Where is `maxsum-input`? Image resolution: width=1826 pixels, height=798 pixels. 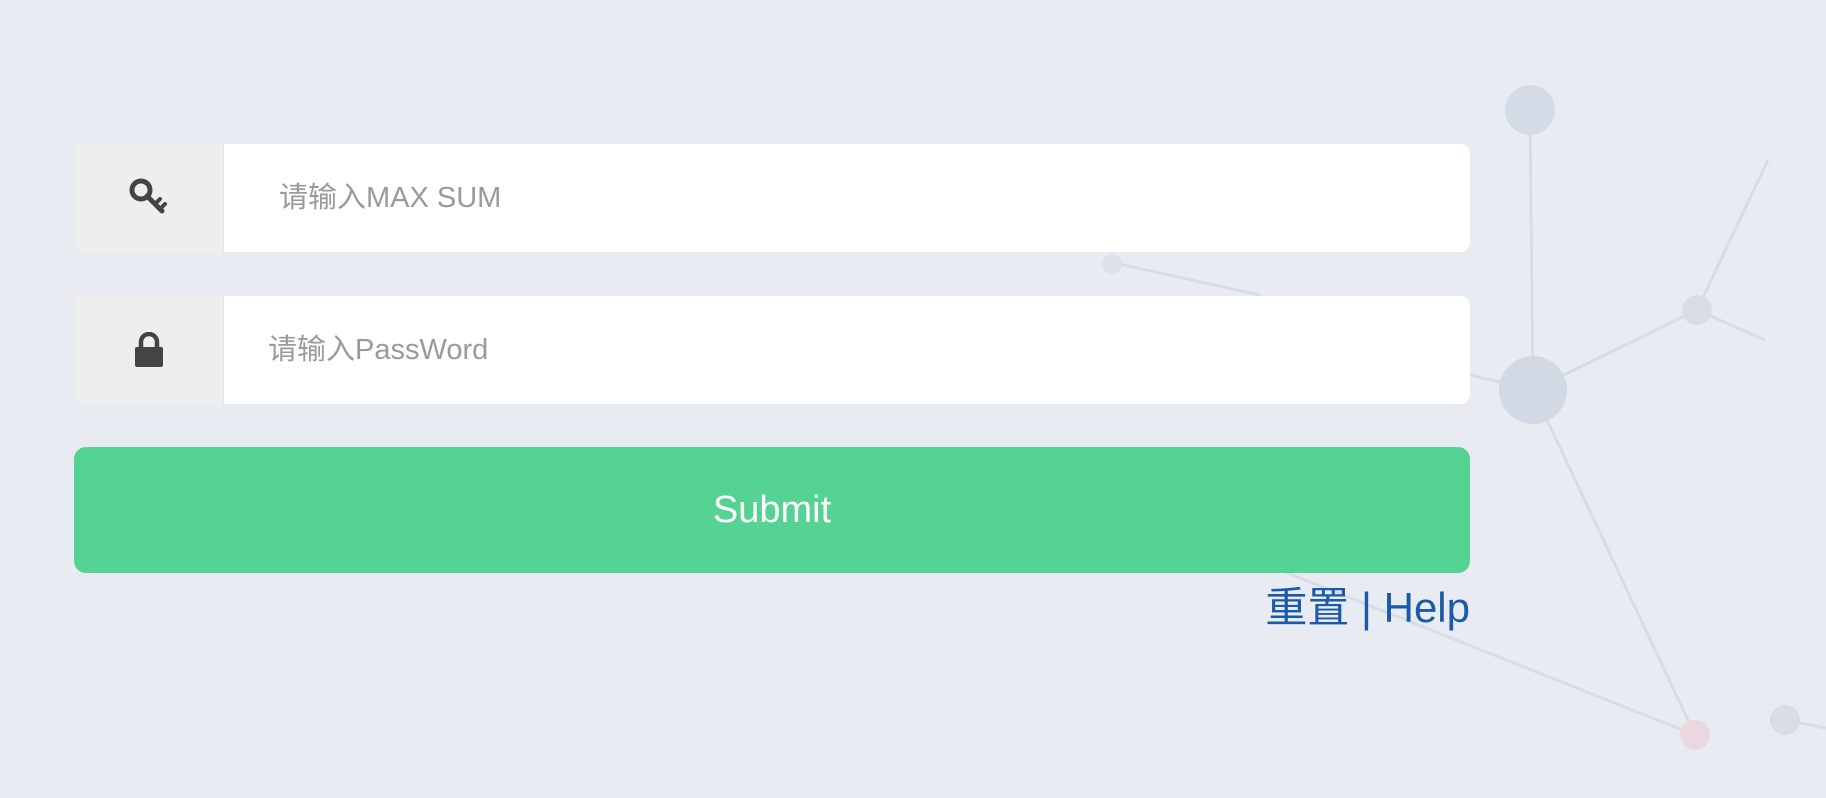
maxsum-input is located at coordinates (847, 198).